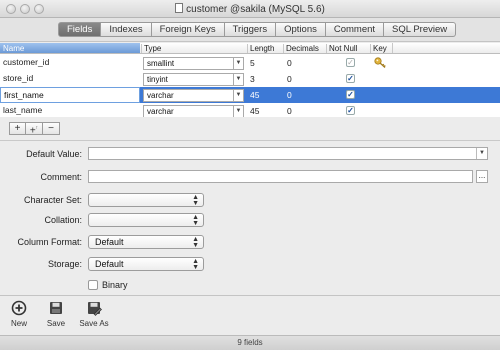  What do you see at coordinates (380, 62) in the screenshot?
I see `key-icon` at bounding box center [380, 62].